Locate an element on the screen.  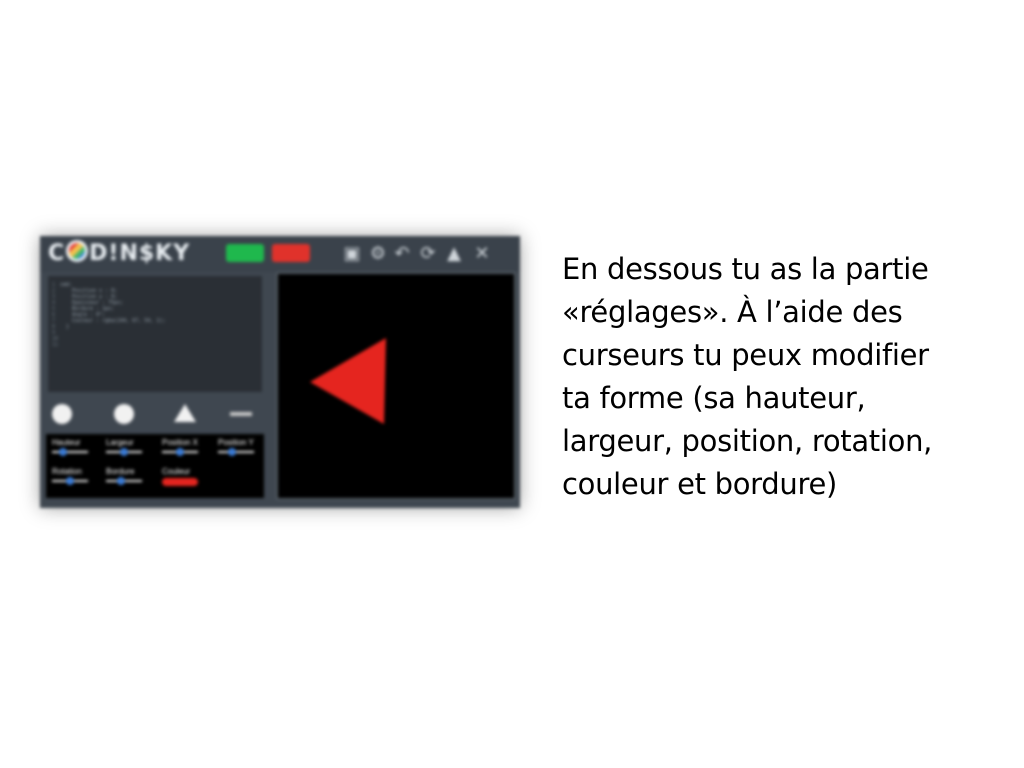
setting-bordure: Bordure is located at coordinates (131, 476).